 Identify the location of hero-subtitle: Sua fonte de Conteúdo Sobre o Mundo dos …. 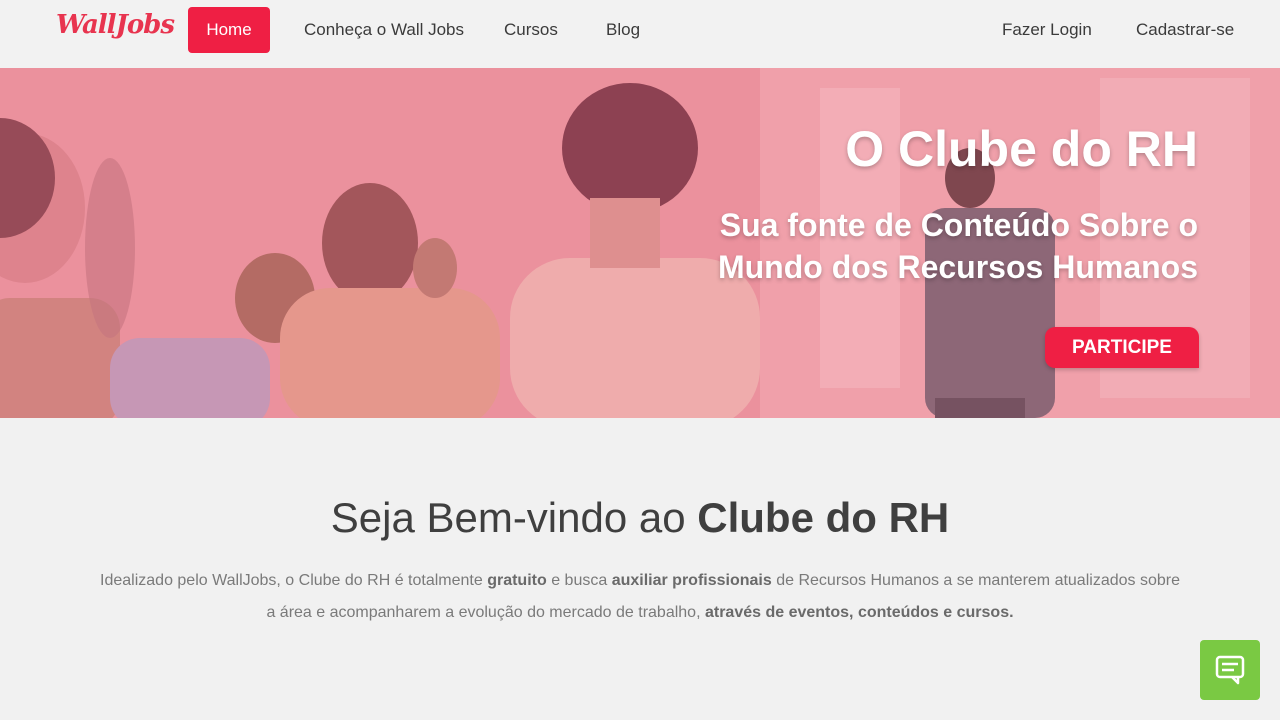
(957, 246).